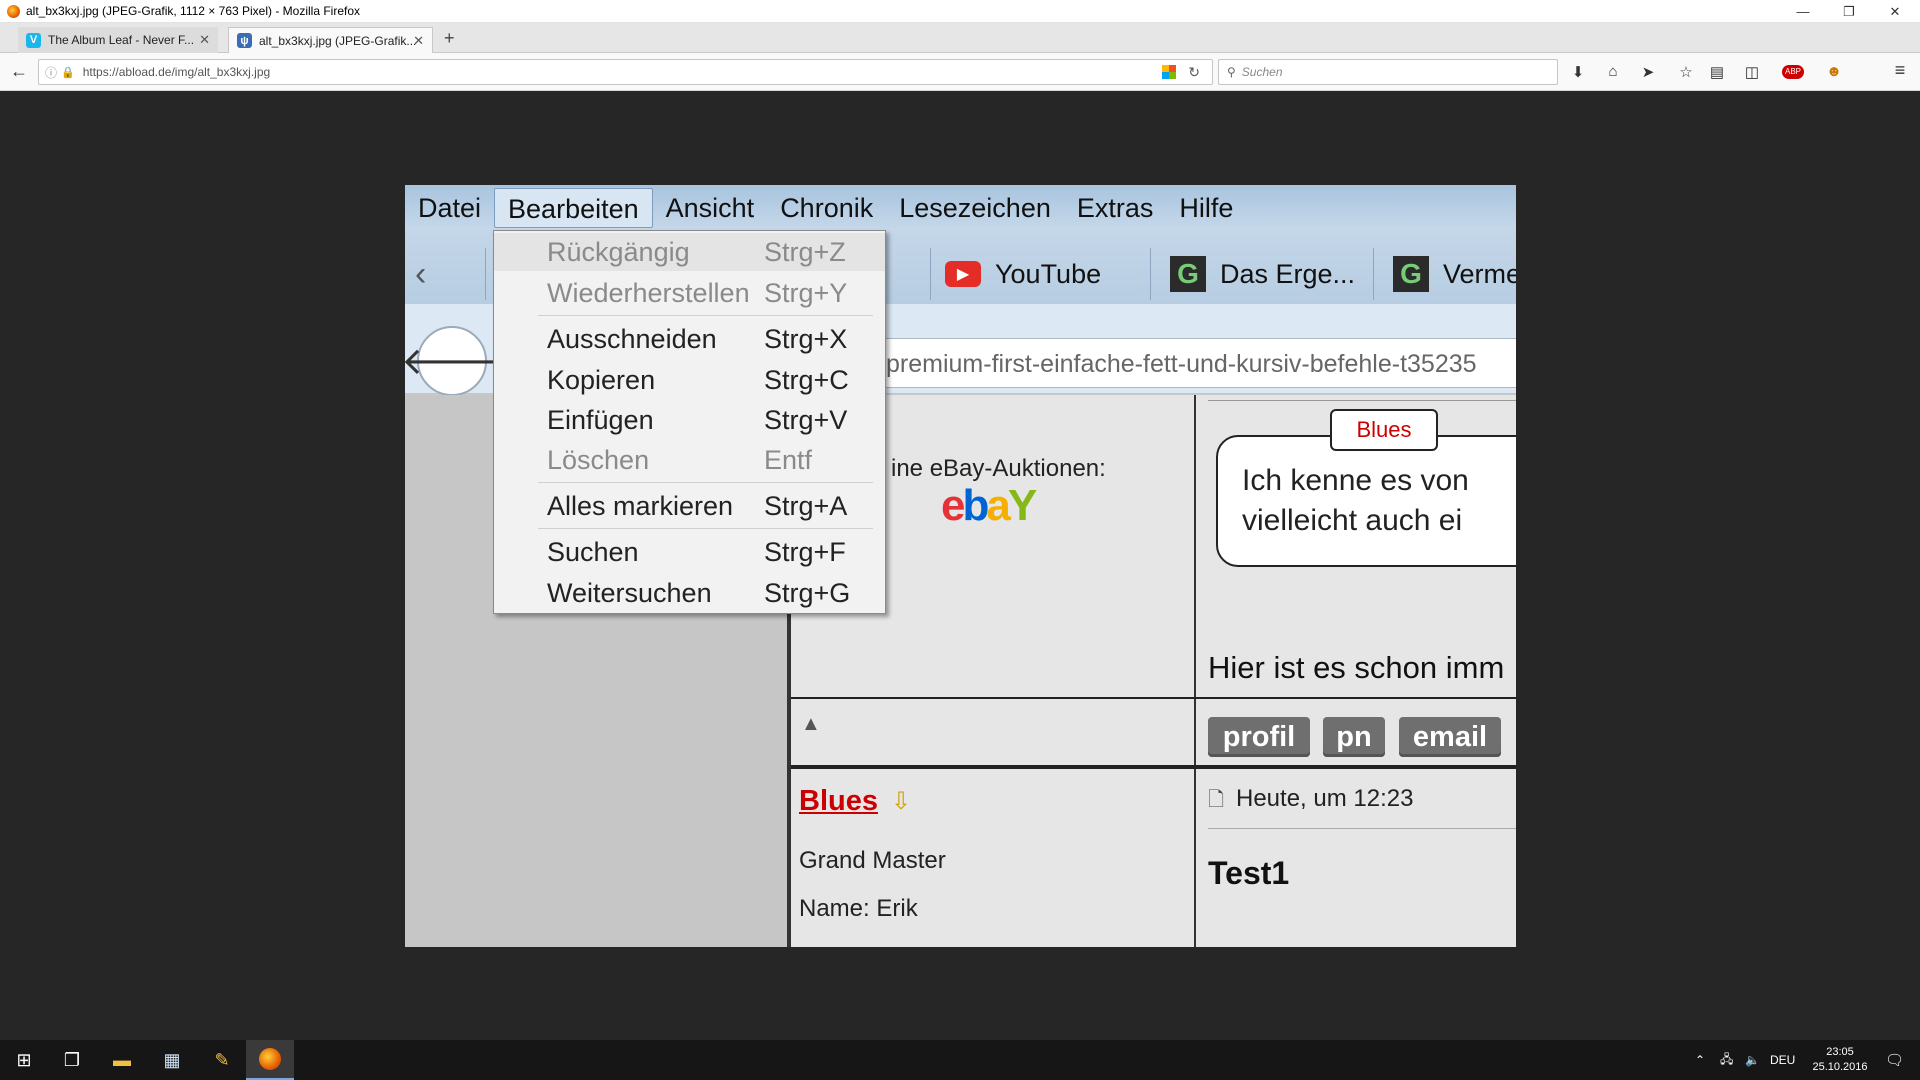 The width and height of the screenshot is (1920, 1080). Describe the element at coordinates (244, 40) in the screenshot. I see `abload-icon: ψ` at that location.